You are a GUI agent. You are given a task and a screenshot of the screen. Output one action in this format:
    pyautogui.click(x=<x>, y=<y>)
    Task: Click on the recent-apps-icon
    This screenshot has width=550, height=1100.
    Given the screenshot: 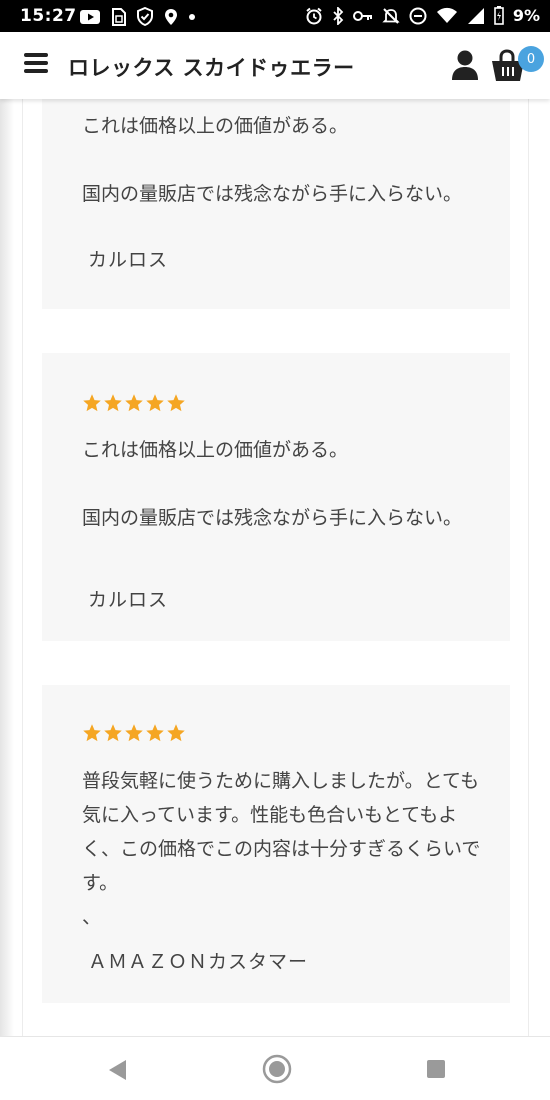 What is the action you would take?
    pyautogui.click(x=436, y=1069)
    